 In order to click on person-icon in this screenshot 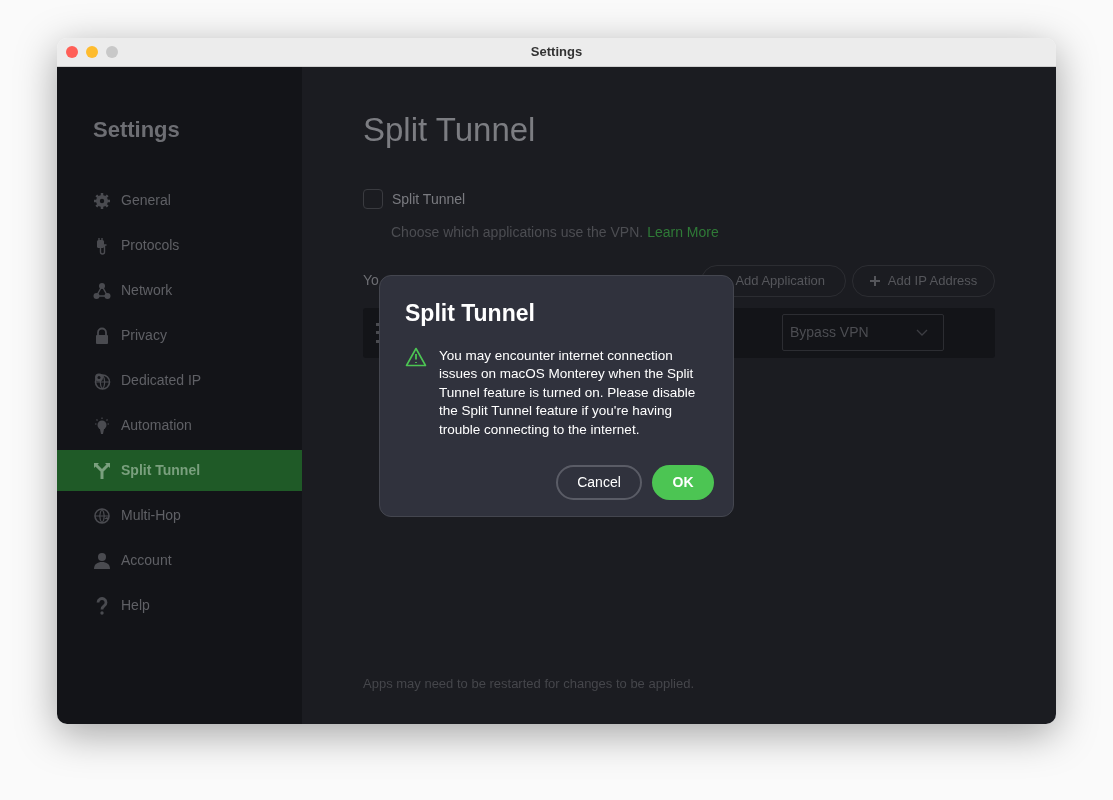, I will do `click(102, 560)`.